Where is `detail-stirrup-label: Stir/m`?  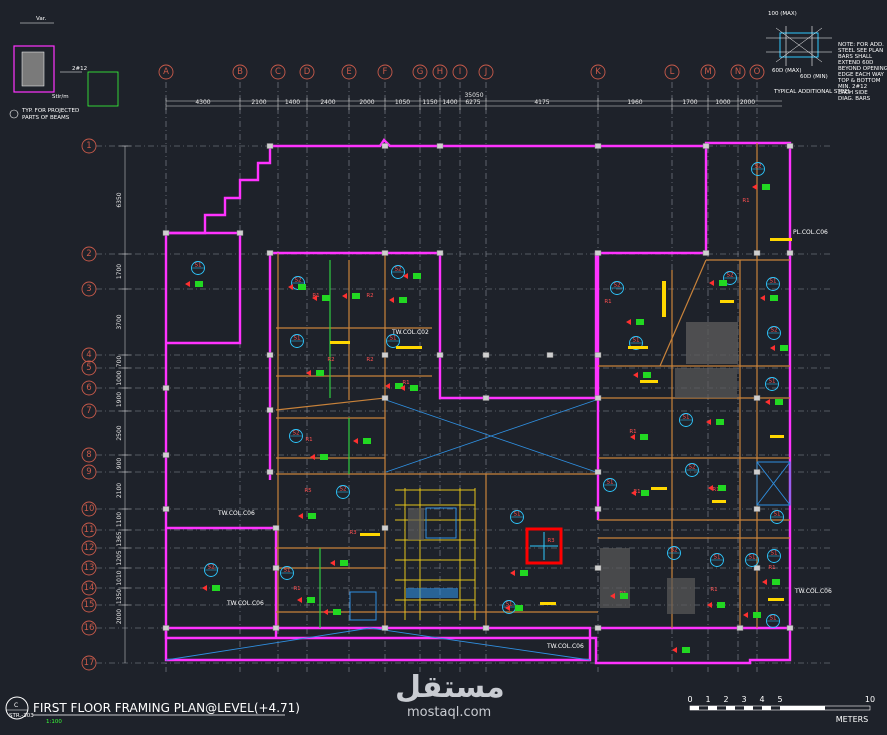 detail-stirrup-label: Stir/m is located at coordinates (60, 97).